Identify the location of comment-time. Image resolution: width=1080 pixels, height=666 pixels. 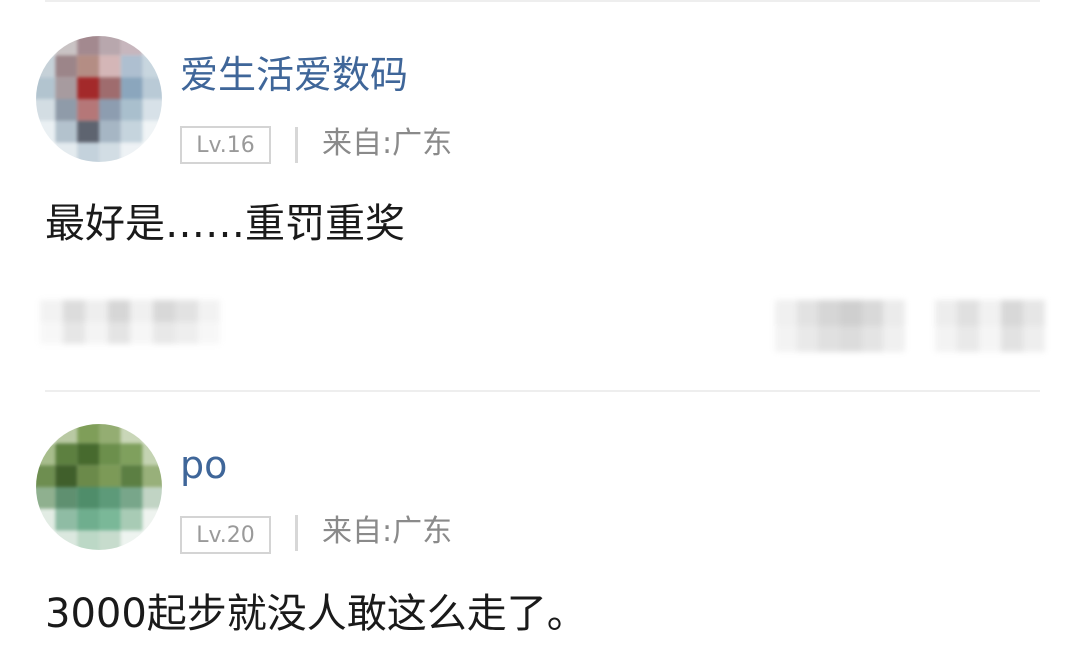
(130, 322).